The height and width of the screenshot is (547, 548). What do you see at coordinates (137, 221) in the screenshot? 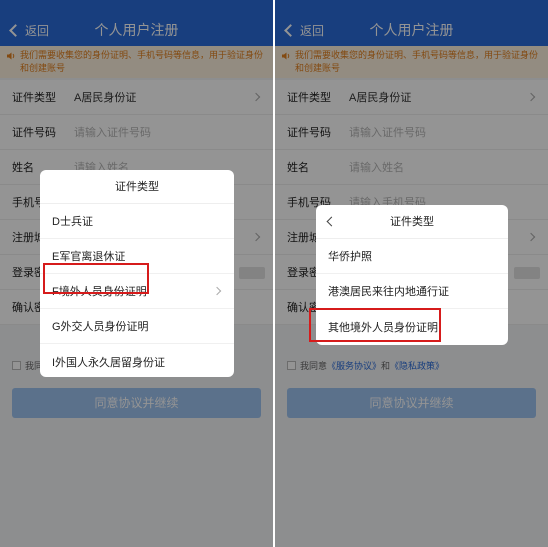
I see `option-soldier-id: D士兵证` at bounding box center [137, 221].